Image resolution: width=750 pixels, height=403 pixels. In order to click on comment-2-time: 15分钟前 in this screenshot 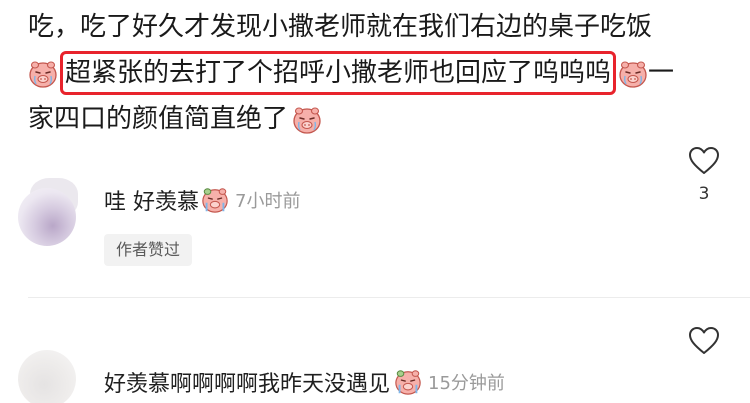, I will do `click(466, 383)`.